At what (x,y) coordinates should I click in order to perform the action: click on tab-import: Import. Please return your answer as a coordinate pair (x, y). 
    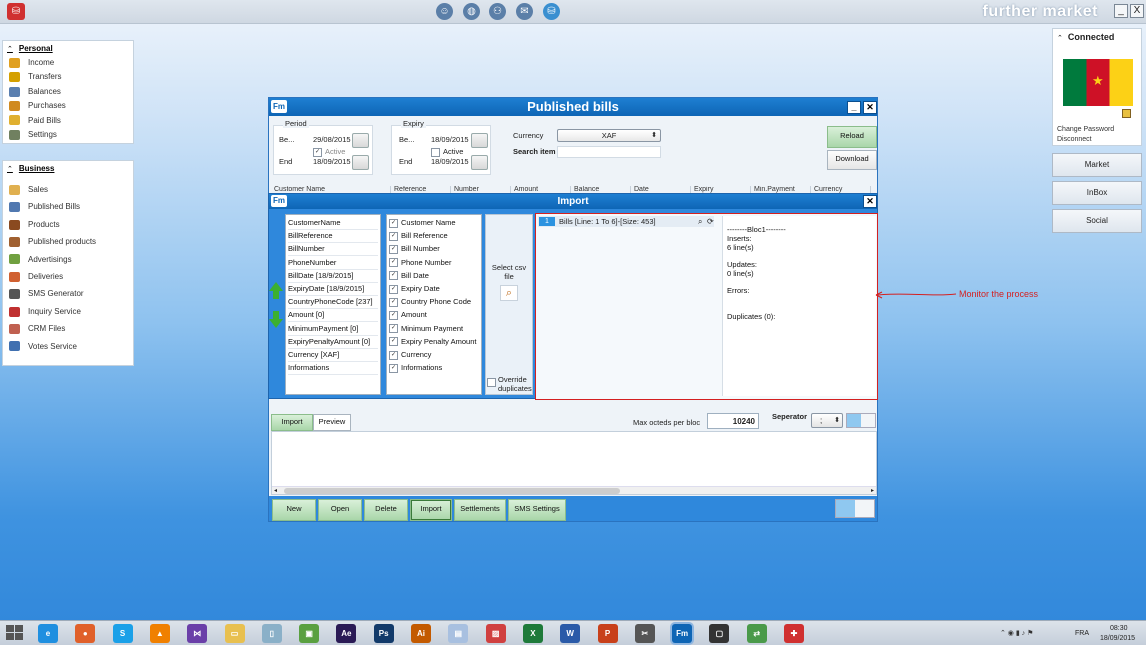
    Looking at the image, I should click on (292, 422).